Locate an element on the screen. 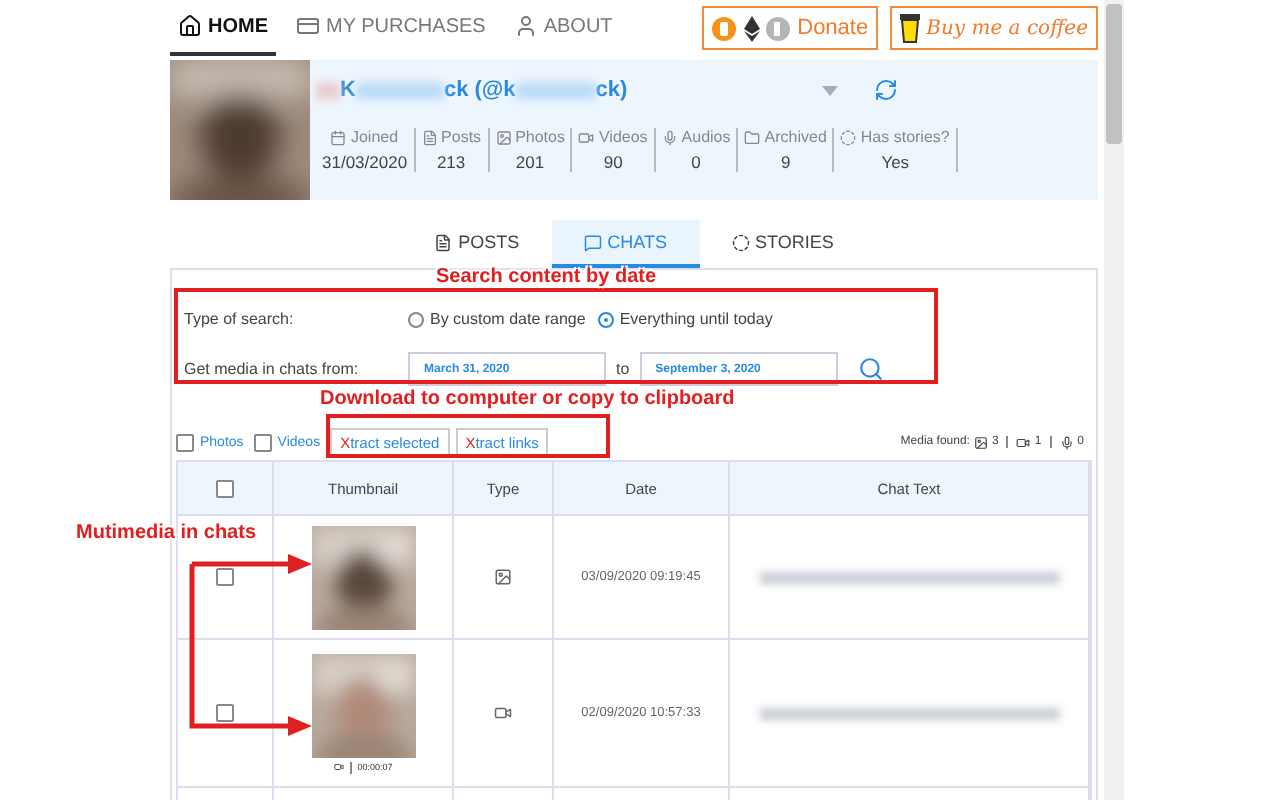 The height and width of the screenshot is (800, 1280). donate-button: Donate is located at coordinates (790, 28).